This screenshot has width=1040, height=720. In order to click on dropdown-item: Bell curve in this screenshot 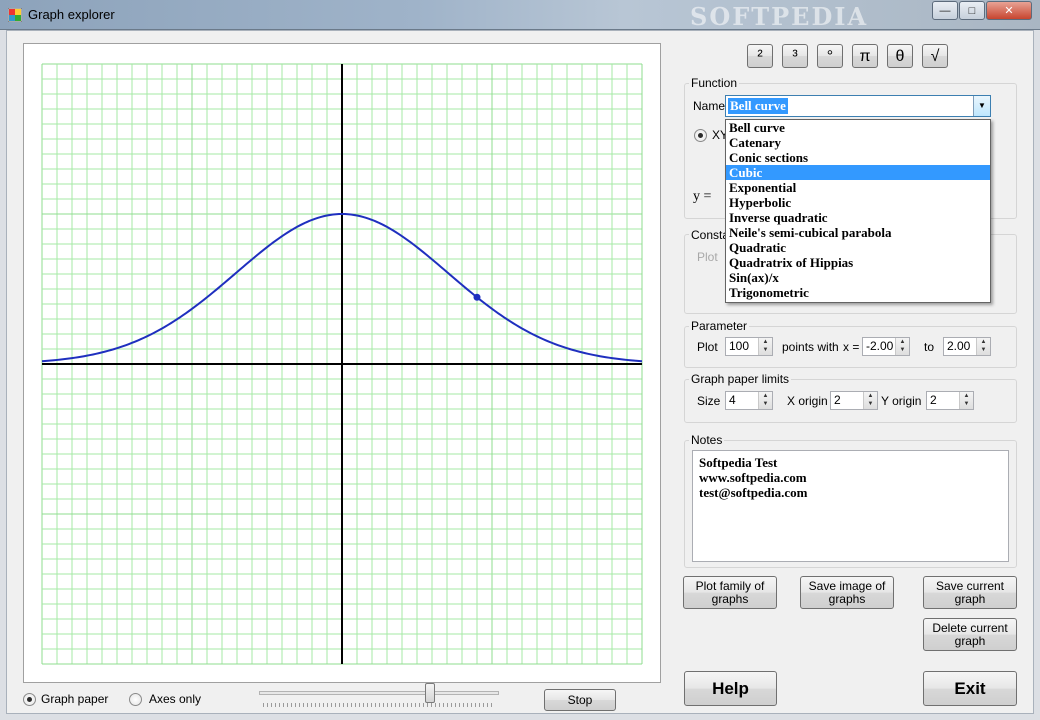, I will do `click(858, 127)`.